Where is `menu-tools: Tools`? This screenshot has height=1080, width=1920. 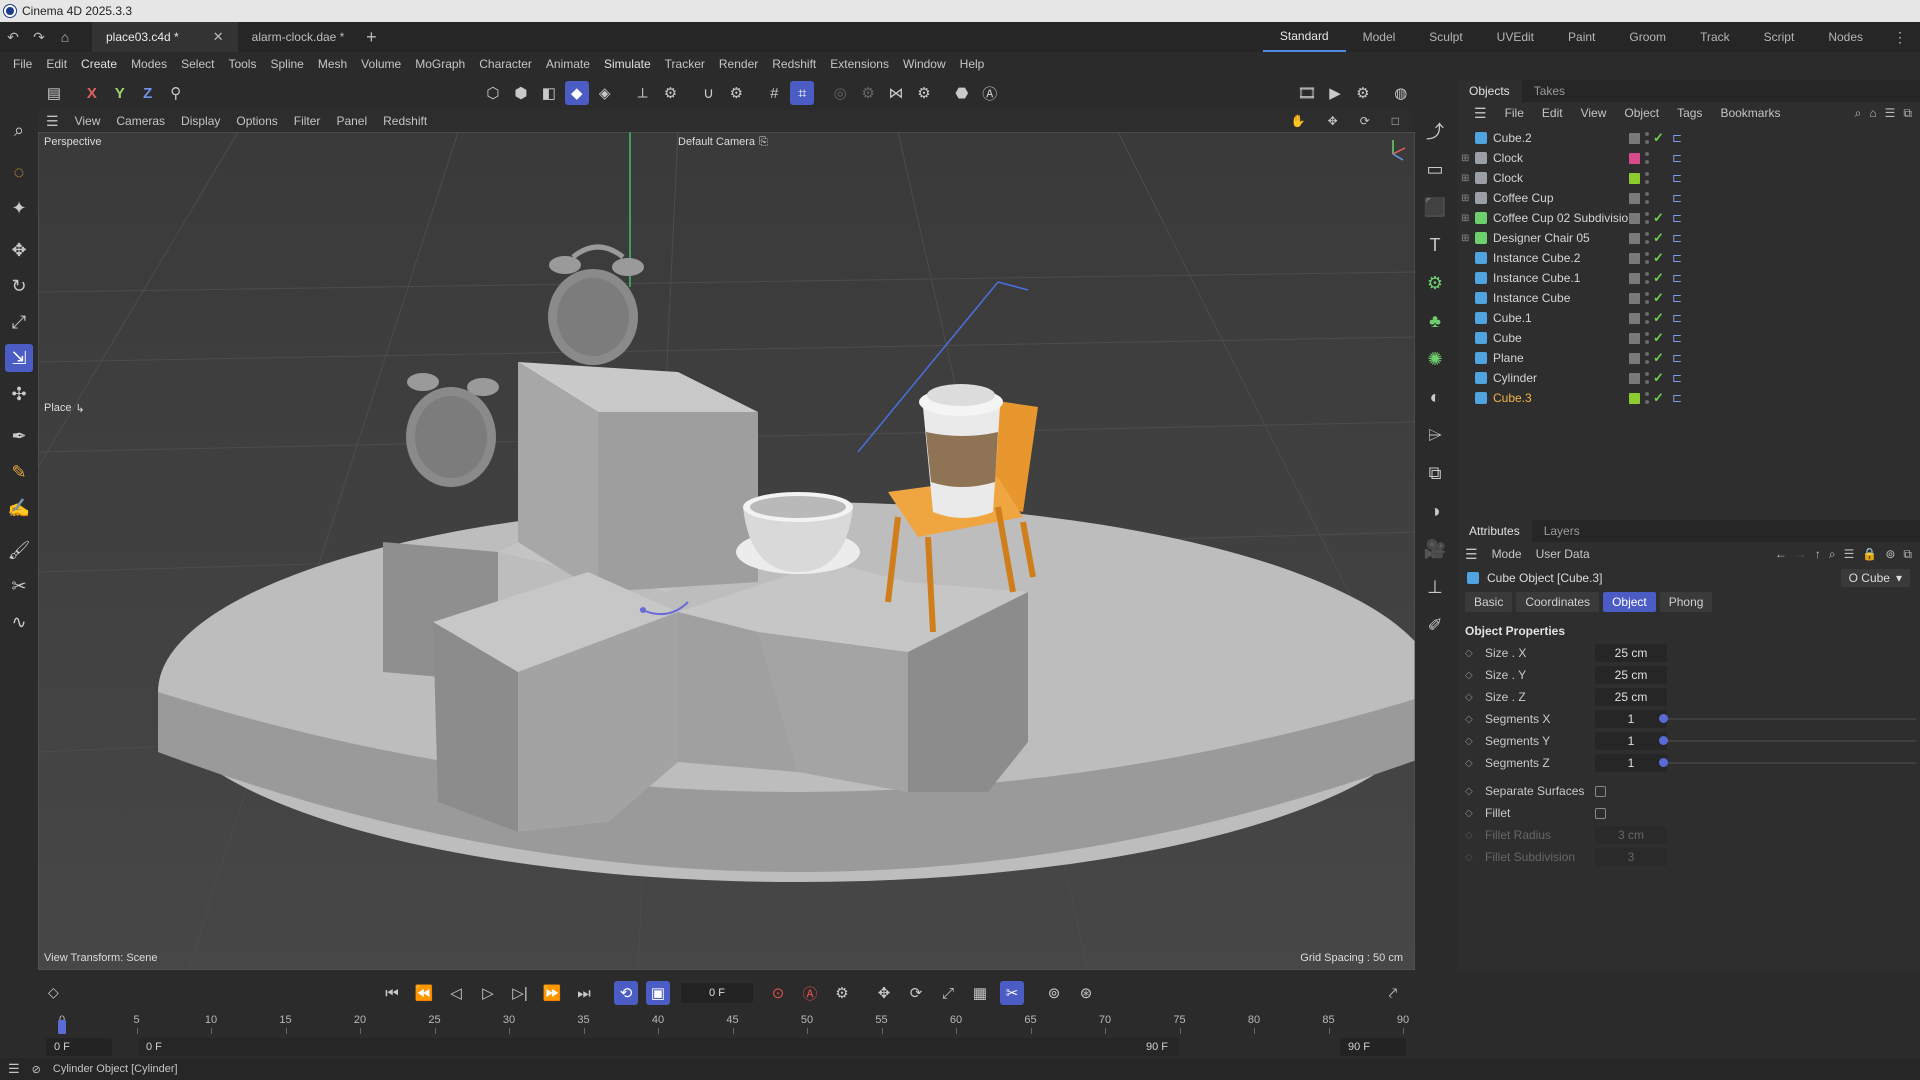 menu-tools: Tools is located at coordinates (242, 64).